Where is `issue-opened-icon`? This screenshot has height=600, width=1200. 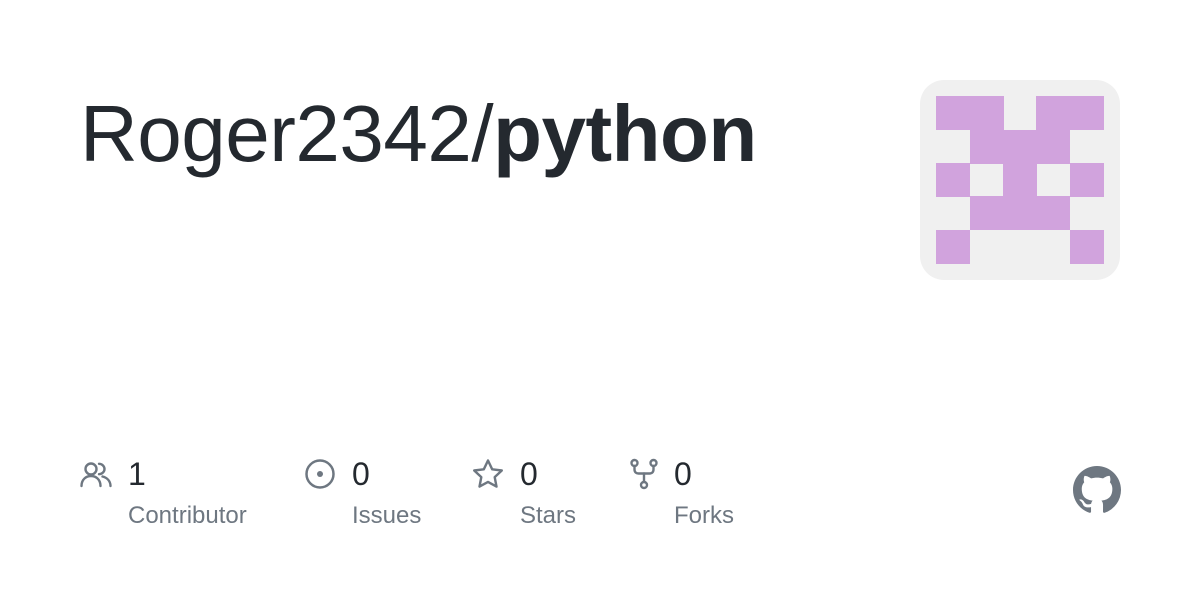 issue-opened-icon is located at coordinates (320, 474).